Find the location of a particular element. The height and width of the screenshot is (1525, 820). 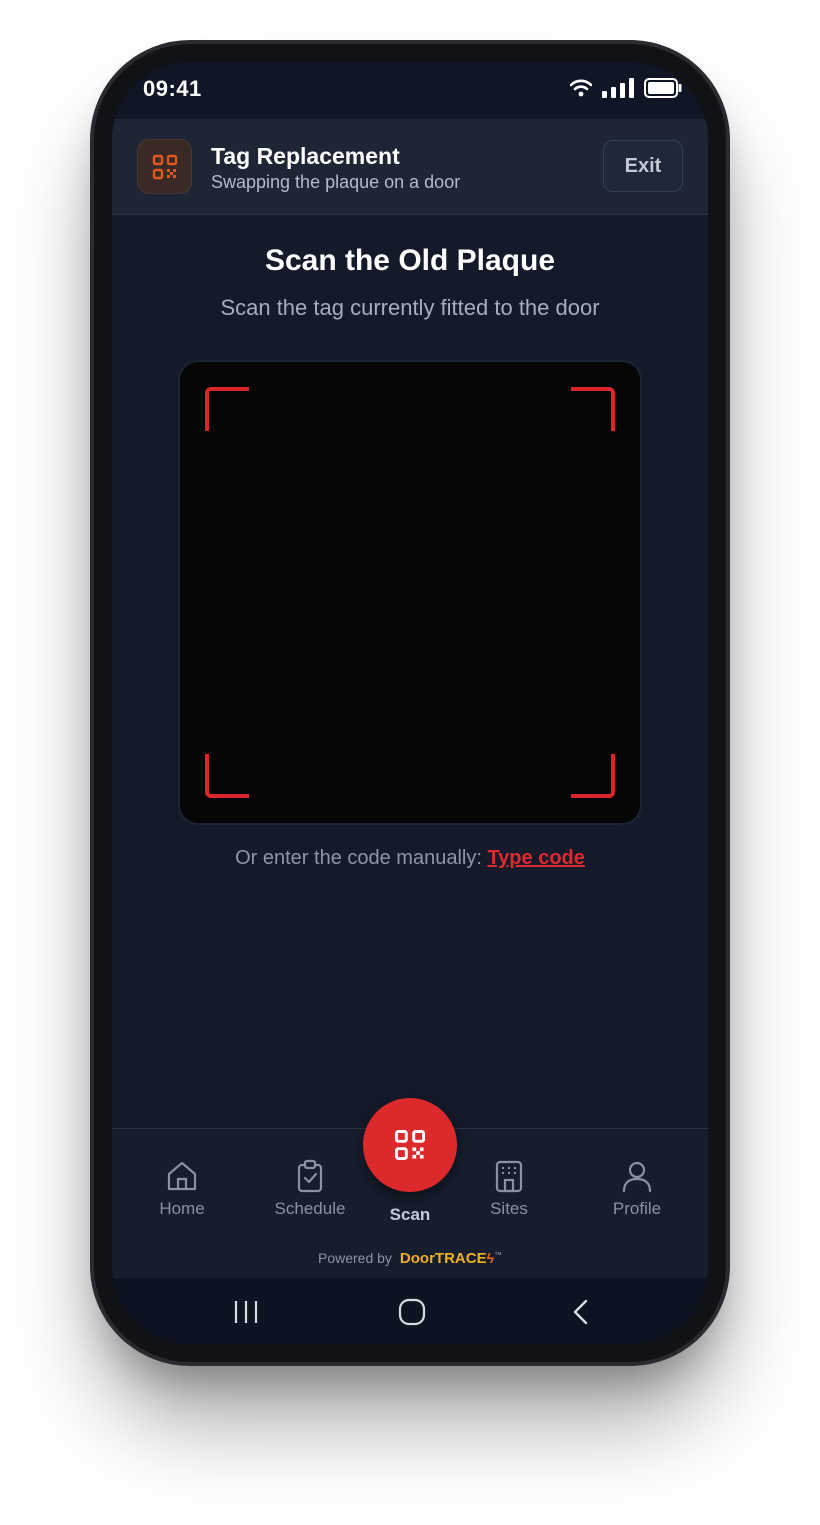

building-icon is located at coordinates (509, 1176).